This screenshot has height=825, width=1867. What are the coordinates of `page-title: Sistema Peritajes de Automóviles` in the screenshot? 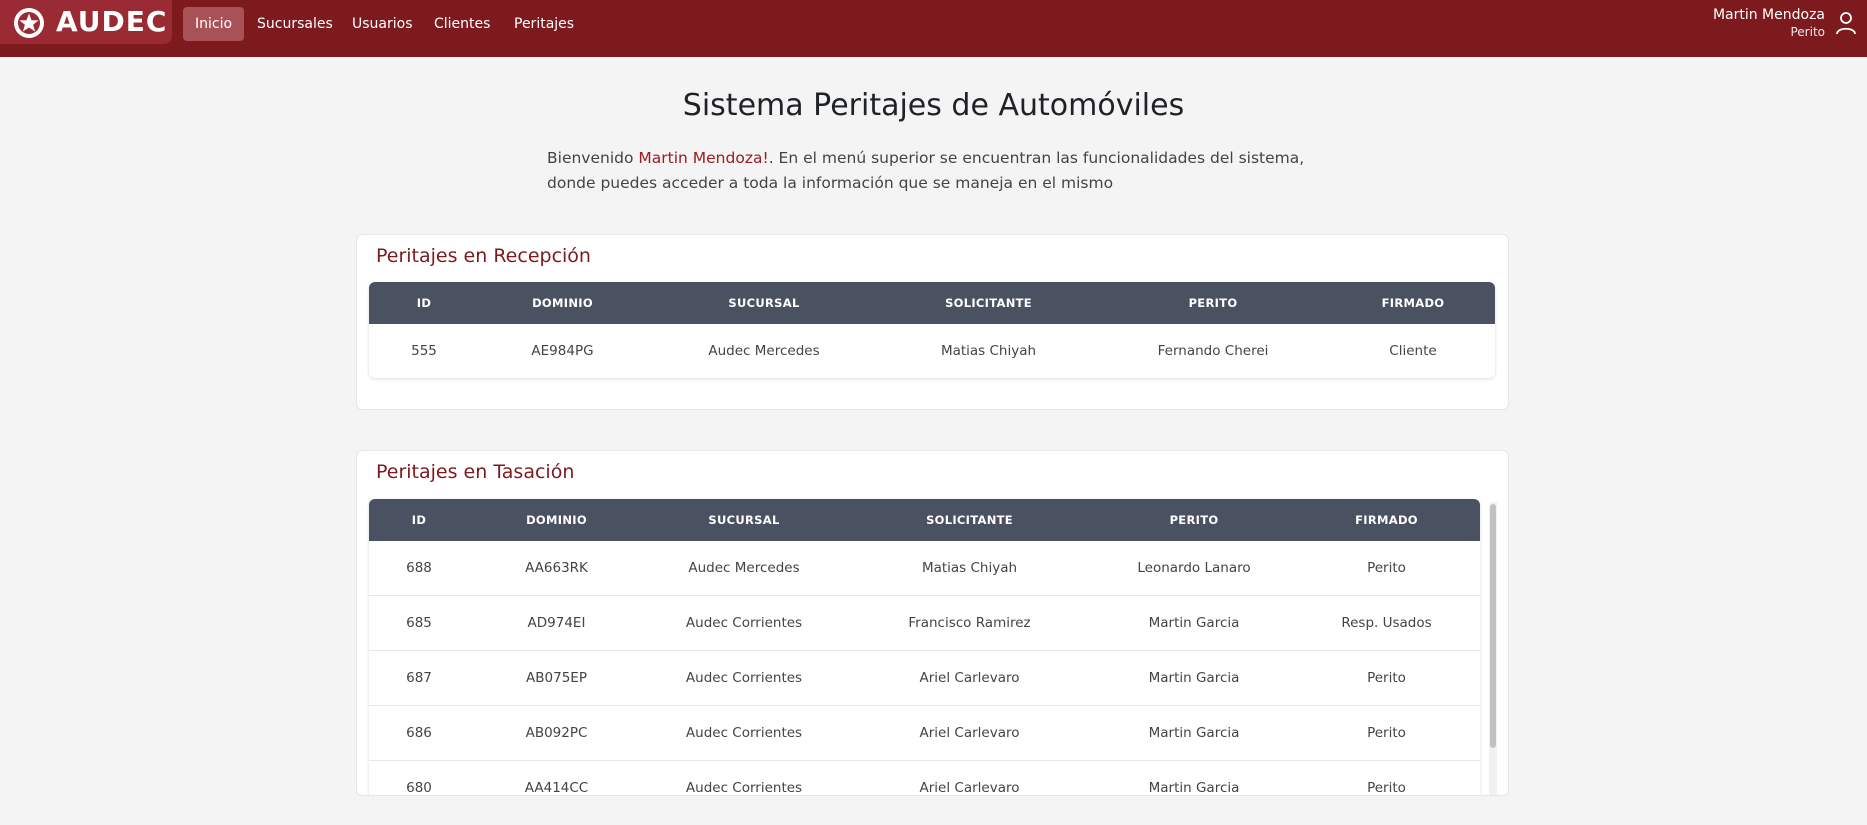 It's located at (933, 105).